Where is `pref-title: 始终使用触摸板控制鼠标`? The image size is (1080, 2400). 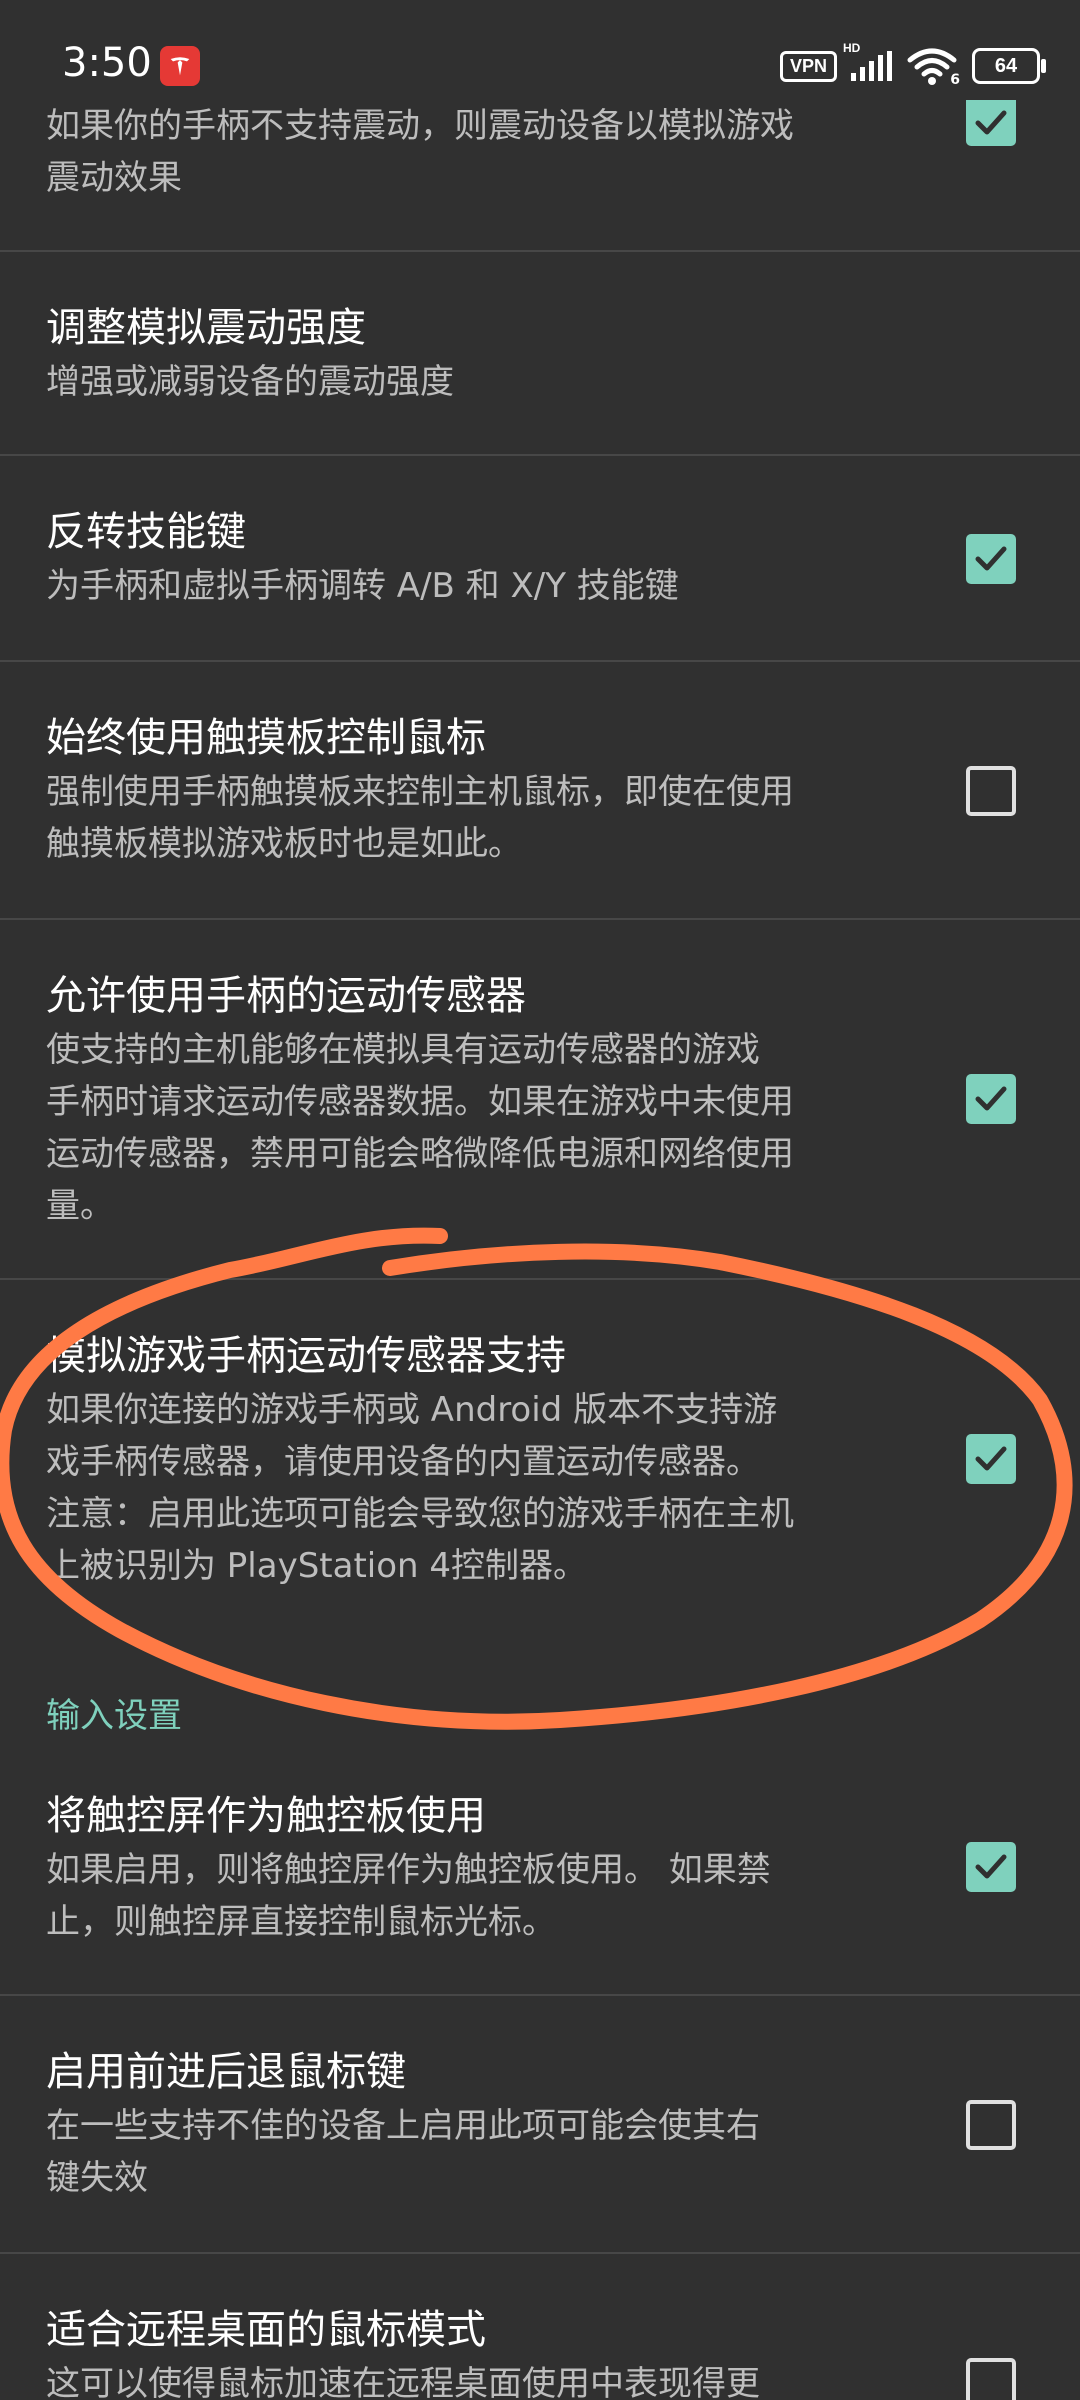
pref-title: 始终使用触摸板控制鼠标 is located at coordinates (266, 738).